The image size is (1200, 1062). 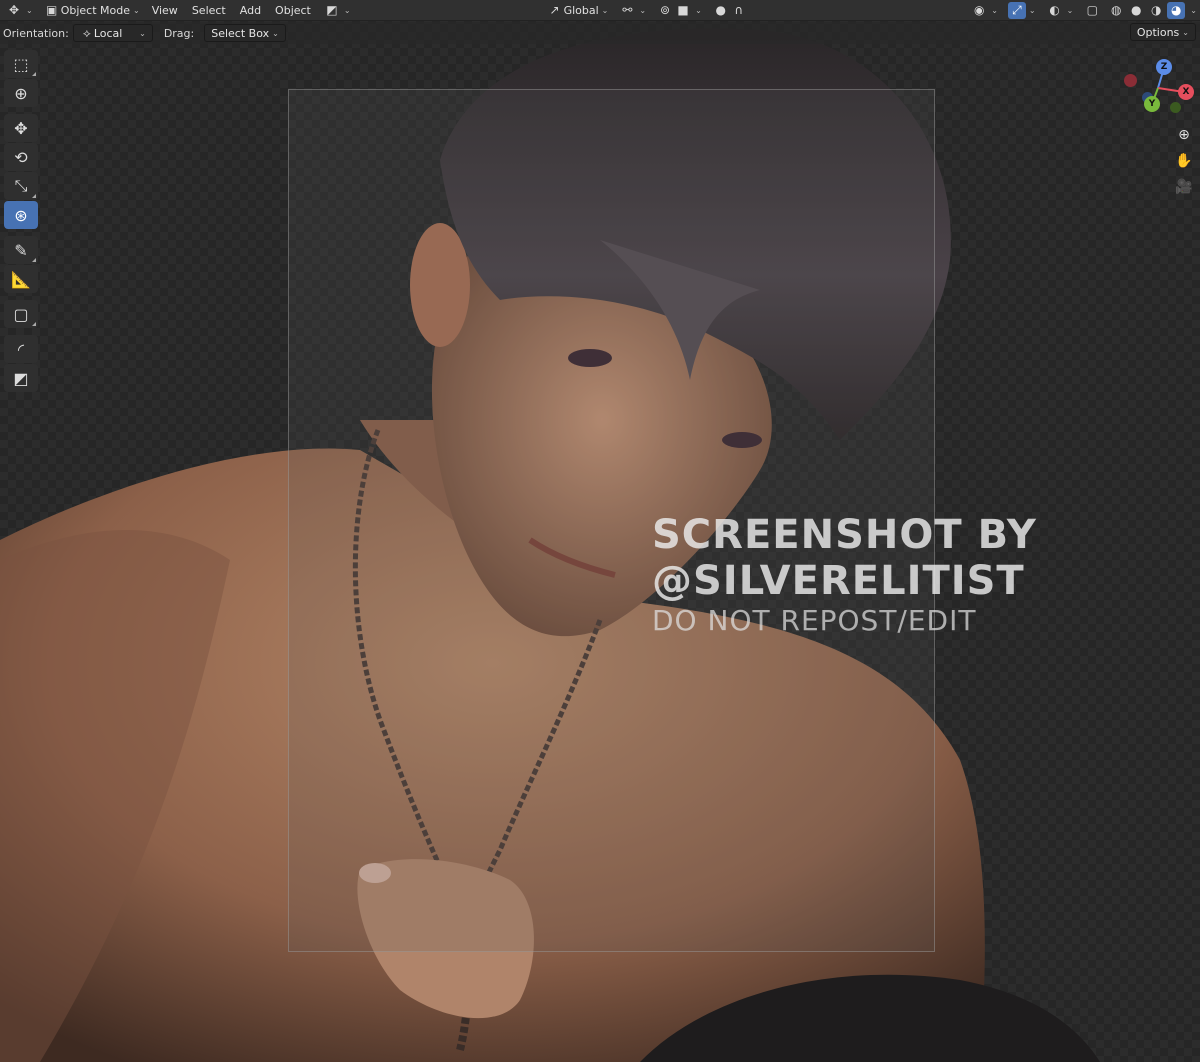 I want to click on shear-tool: ◩, so click(x=21, y=378).